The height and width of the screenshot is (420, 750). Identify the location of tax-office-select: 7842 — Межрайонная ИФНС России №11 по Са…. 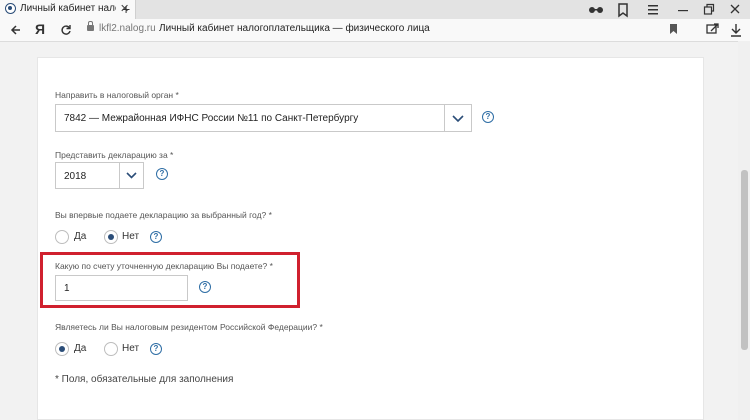
(263, 118).